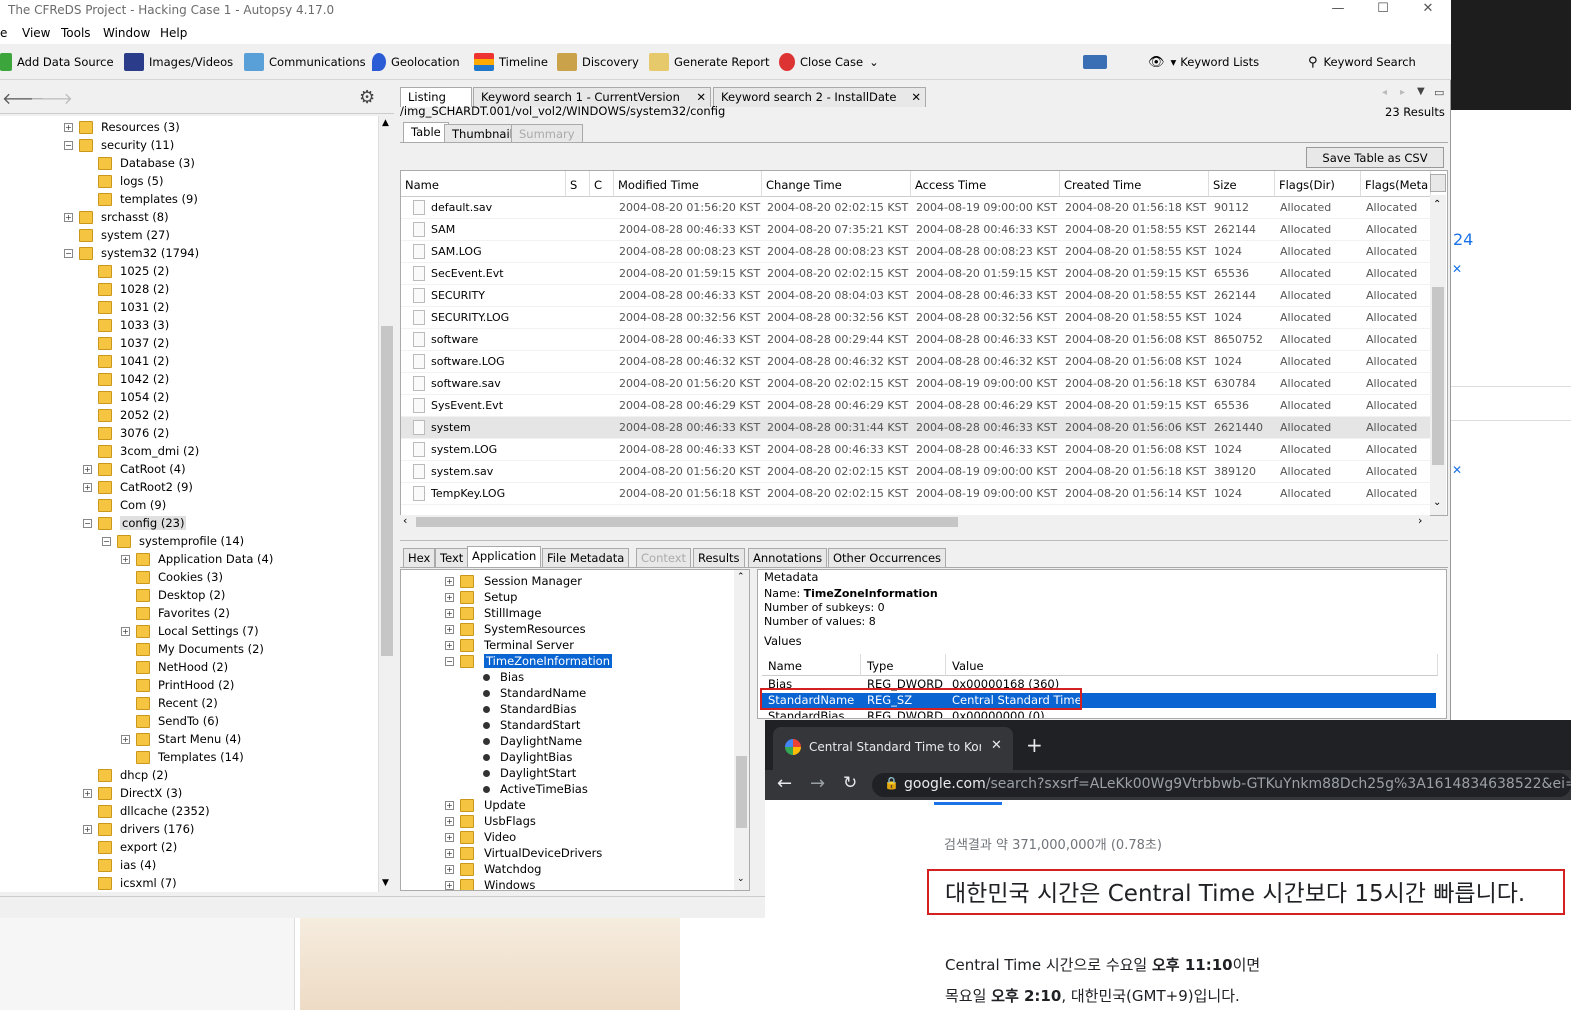  Describe the element at coordinates (480, 837) in the screenshot. I see `registry-node: + Video` at that location.